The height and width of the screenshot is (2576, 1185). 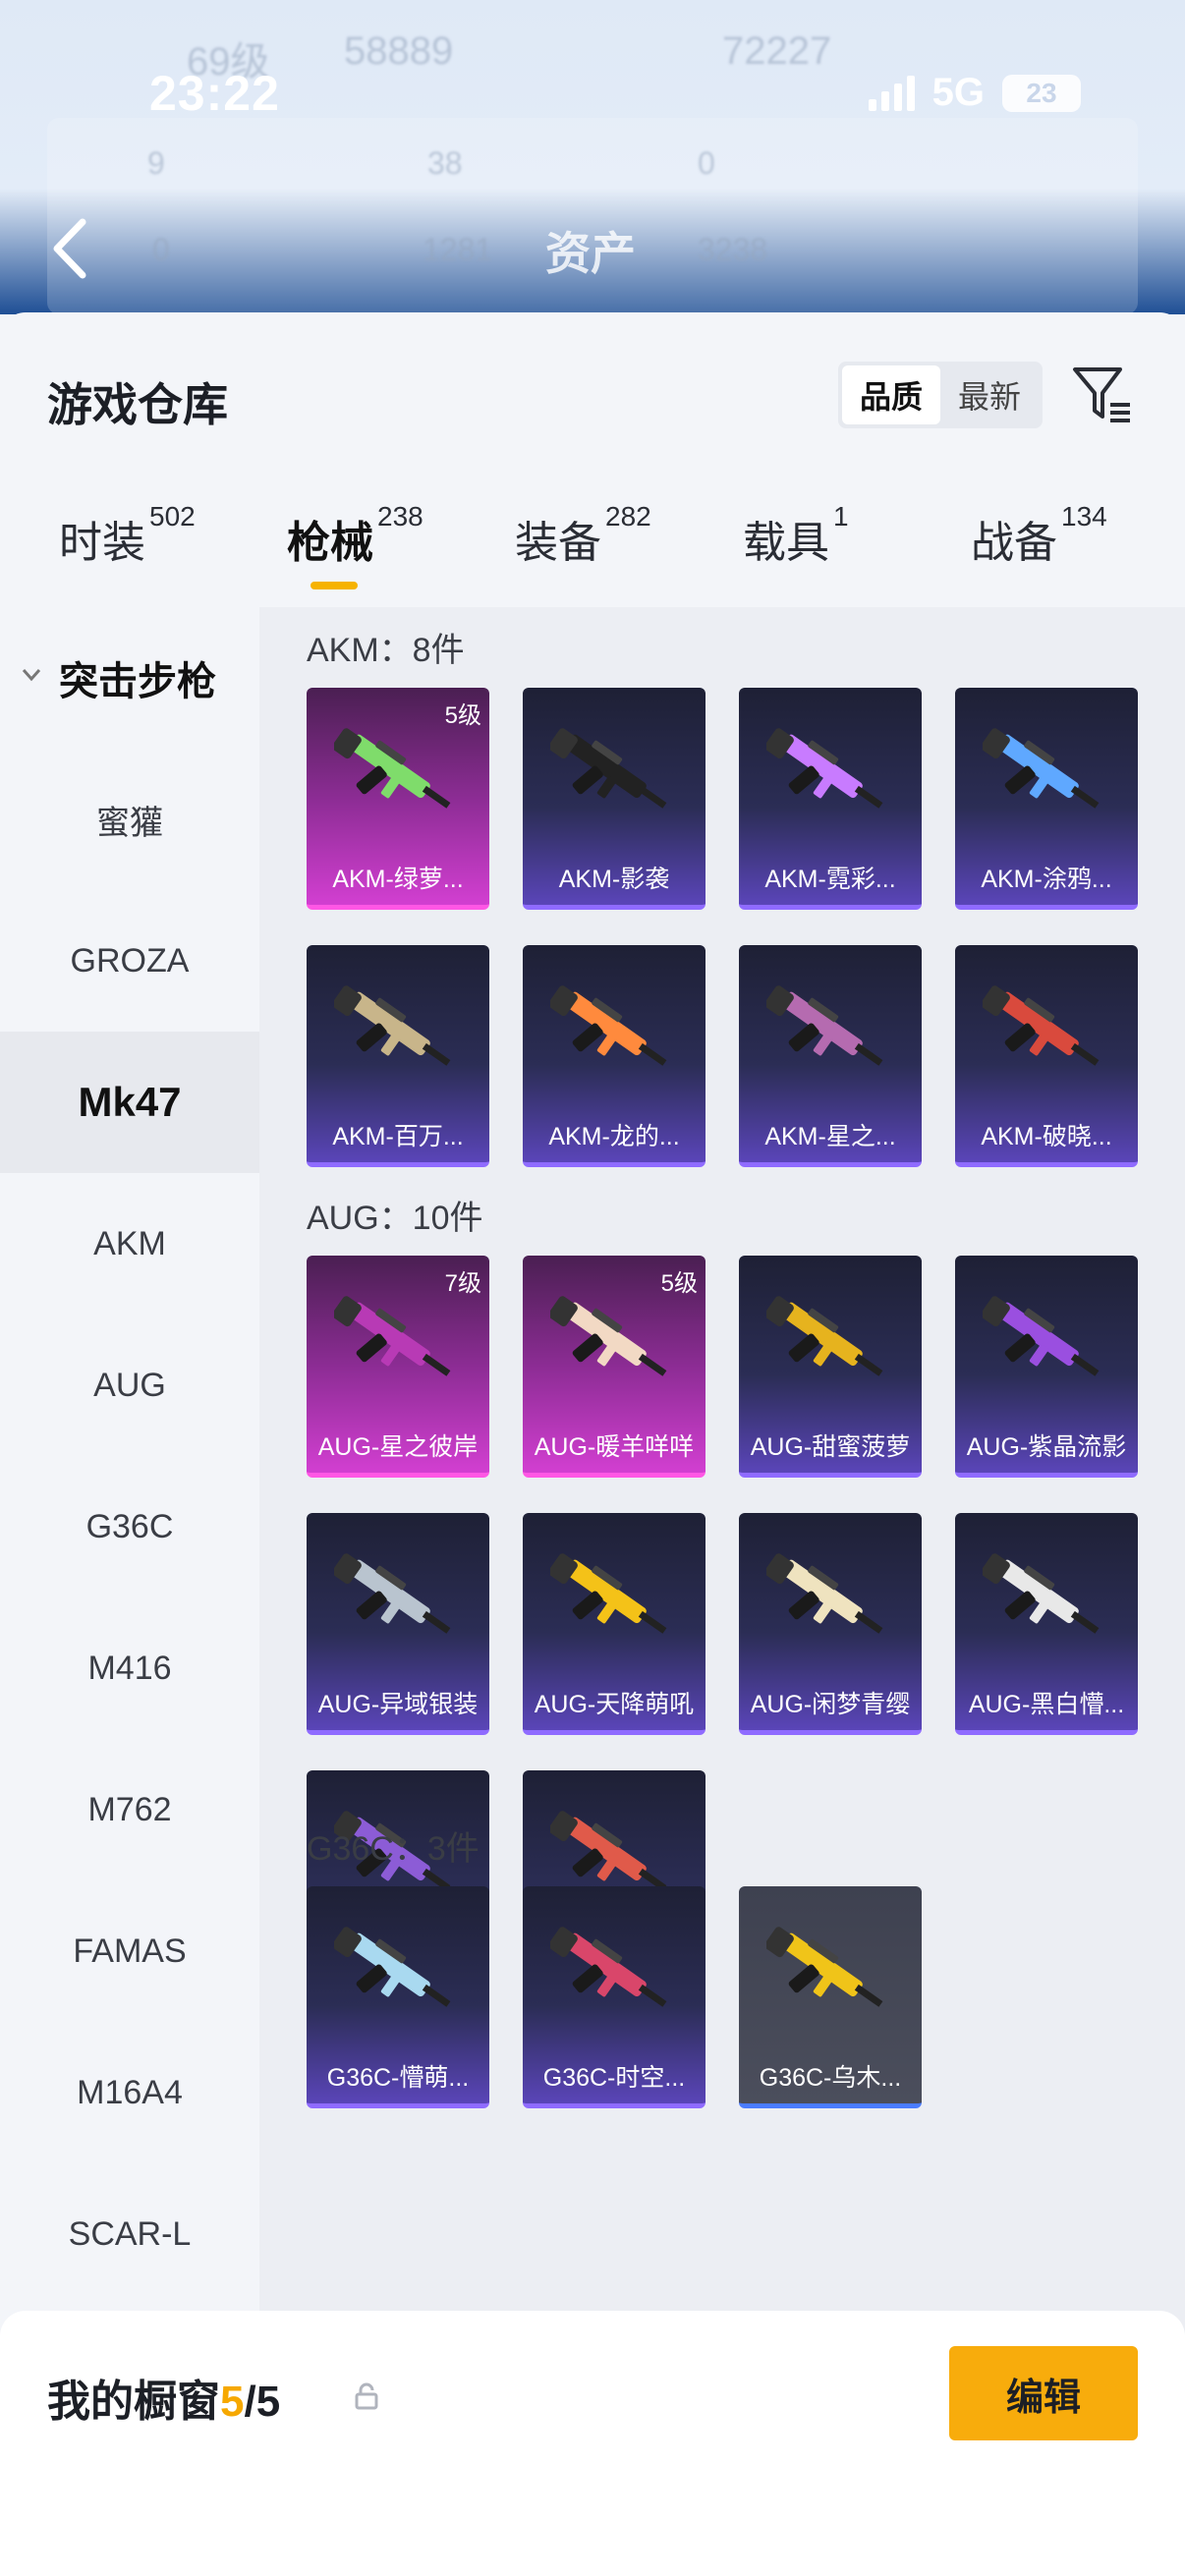 I want to click on weapon-skin-card: 5级 AUG-暖羊咩咩, so click(x=614, y=1367).